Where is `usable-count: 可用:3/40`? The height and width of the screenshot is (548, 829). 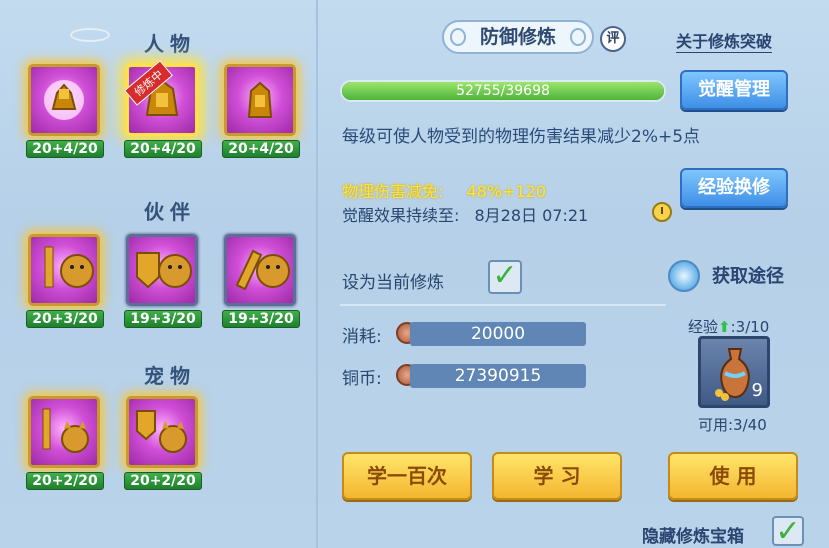
usable-count: 可用:3/40 is located at coordinates (732, 425).